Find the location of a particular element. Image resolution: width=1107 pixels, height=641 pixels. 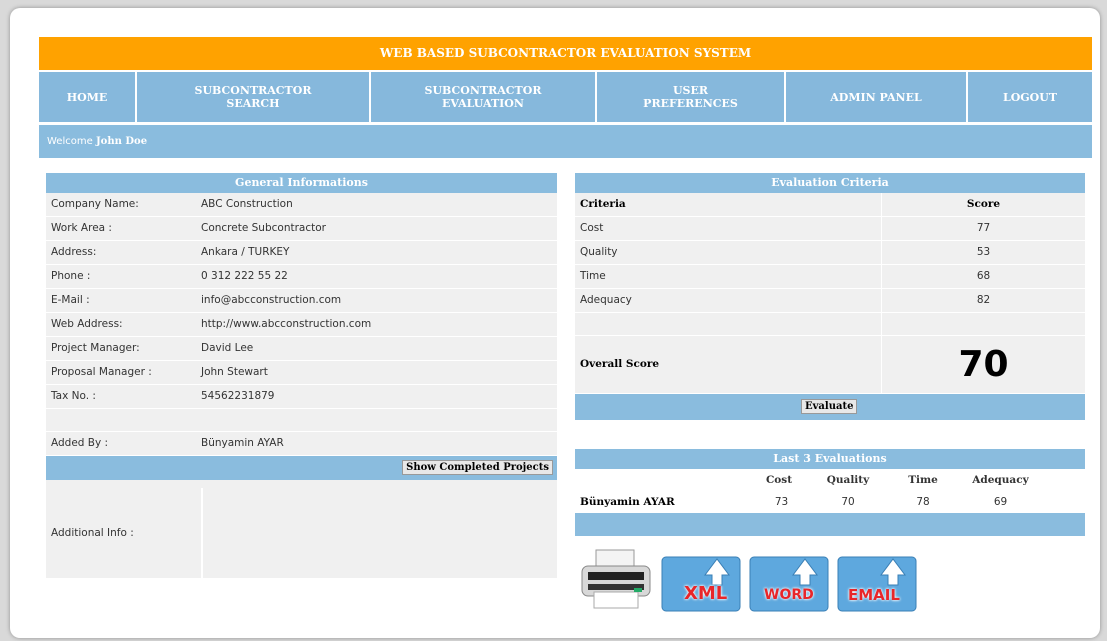

info-label: Tax No. : is located at coordinates (73, 396).